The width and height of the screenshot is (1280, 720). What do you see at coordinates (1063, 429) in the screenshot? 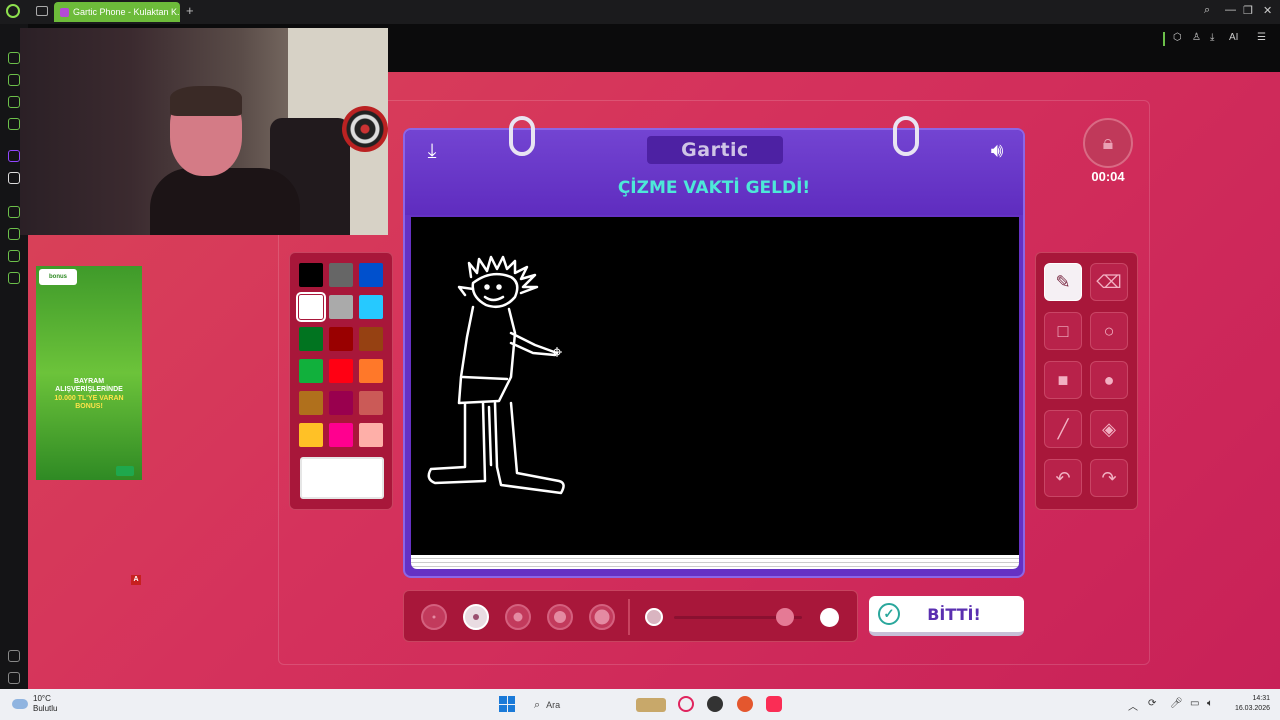
I see `line-icon: ╱` at bounding box center [1063, 429].